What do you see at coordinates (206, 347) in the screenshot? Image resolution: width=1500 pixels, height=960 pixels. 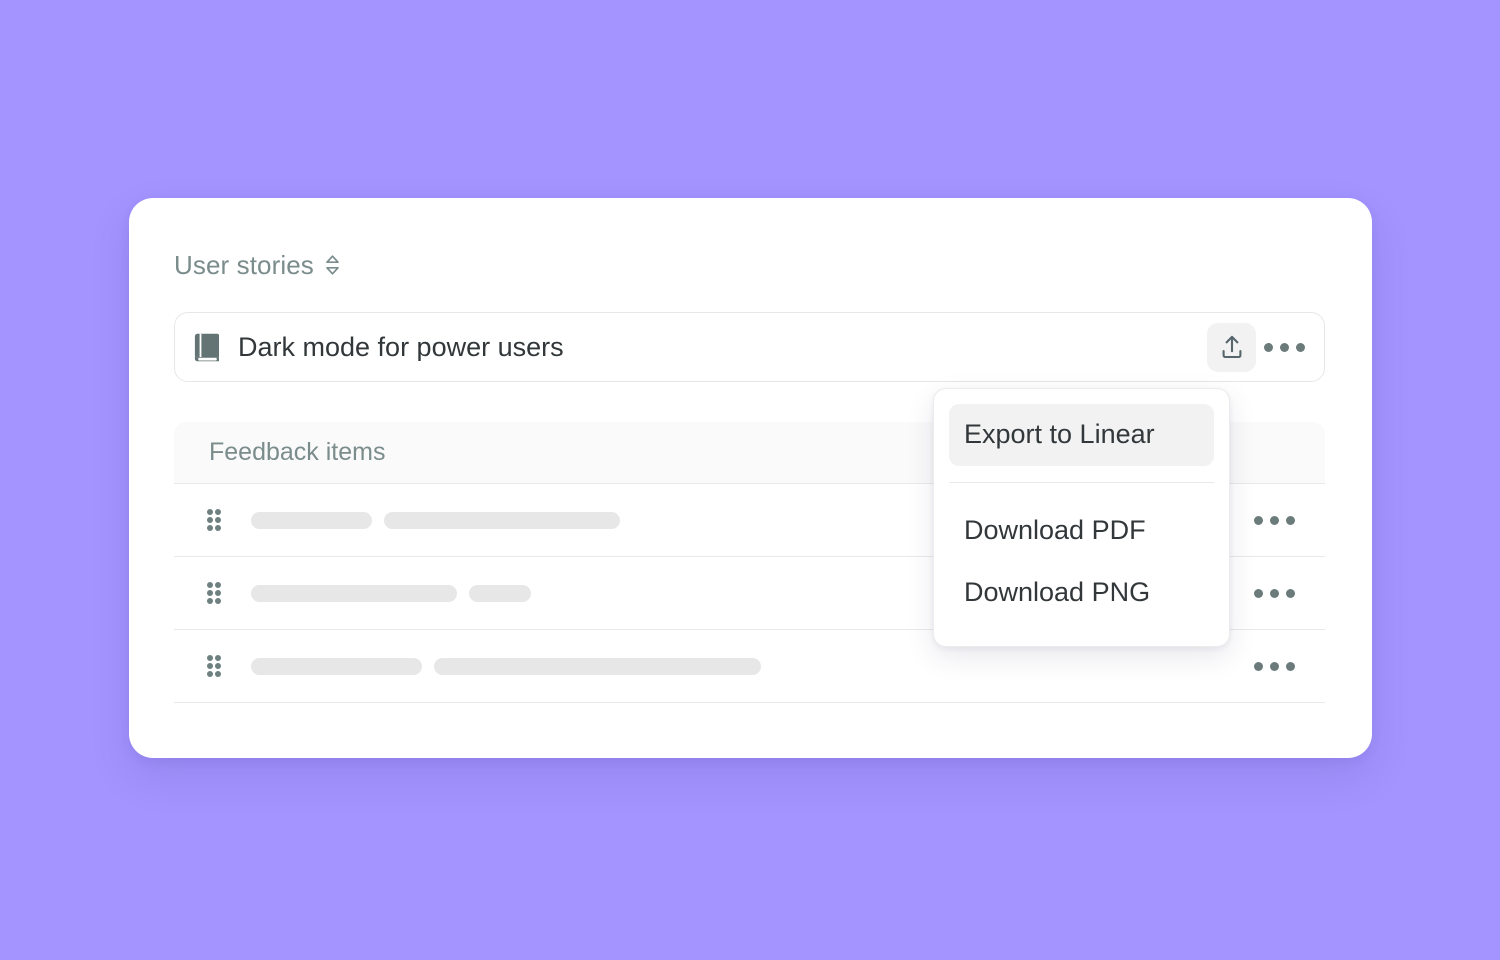 I see `book-icon` at bounding box center [206, 347].